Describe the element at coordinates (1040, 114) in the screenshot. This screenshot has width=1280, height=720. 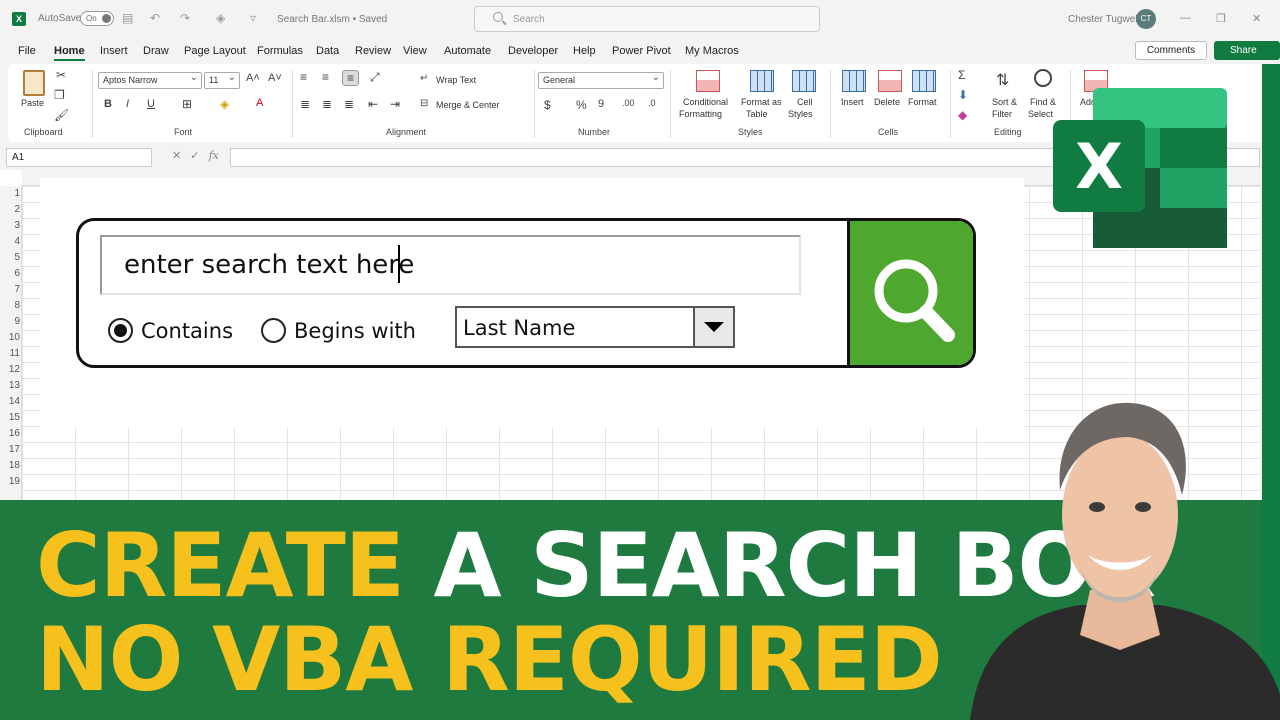
I see `find-select-label-2: Select` at that location.